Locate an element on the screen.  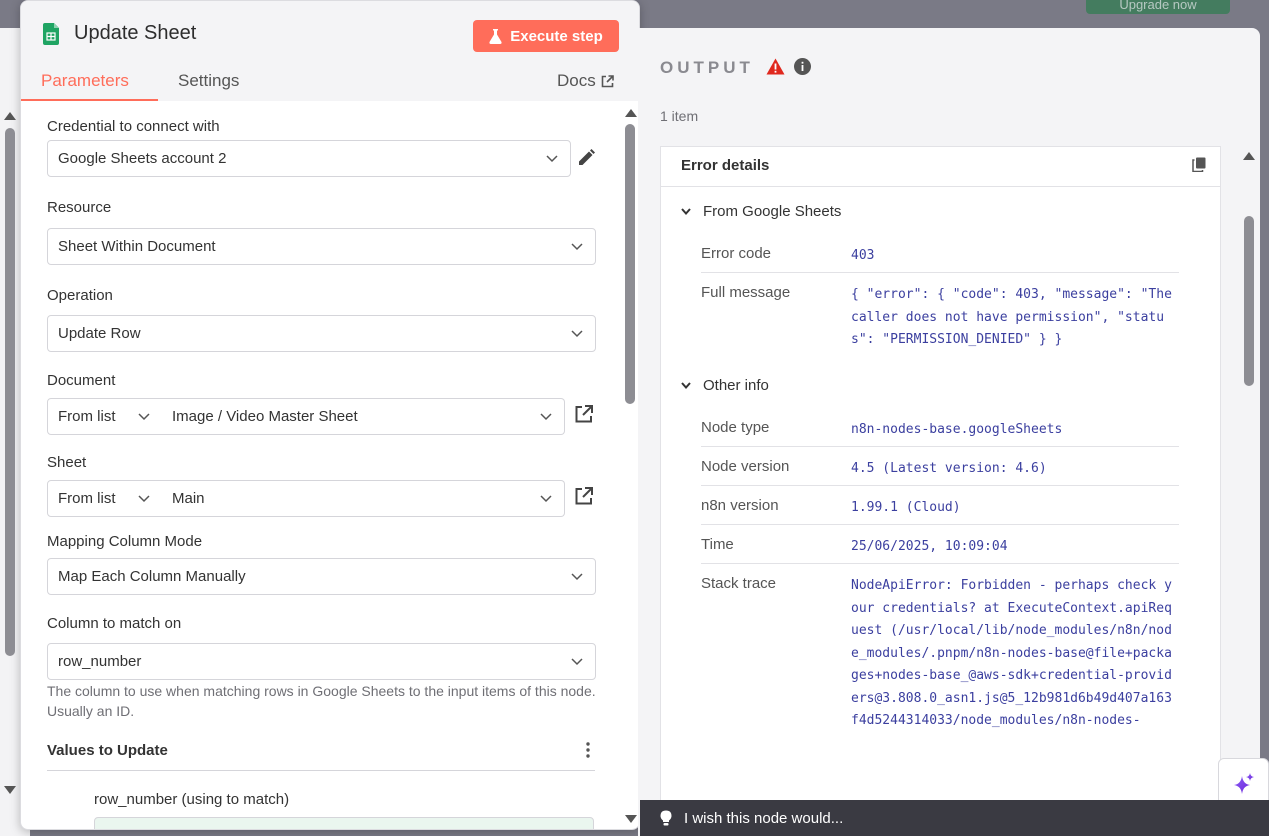
flask-icon is located at coordinates (495, 36).